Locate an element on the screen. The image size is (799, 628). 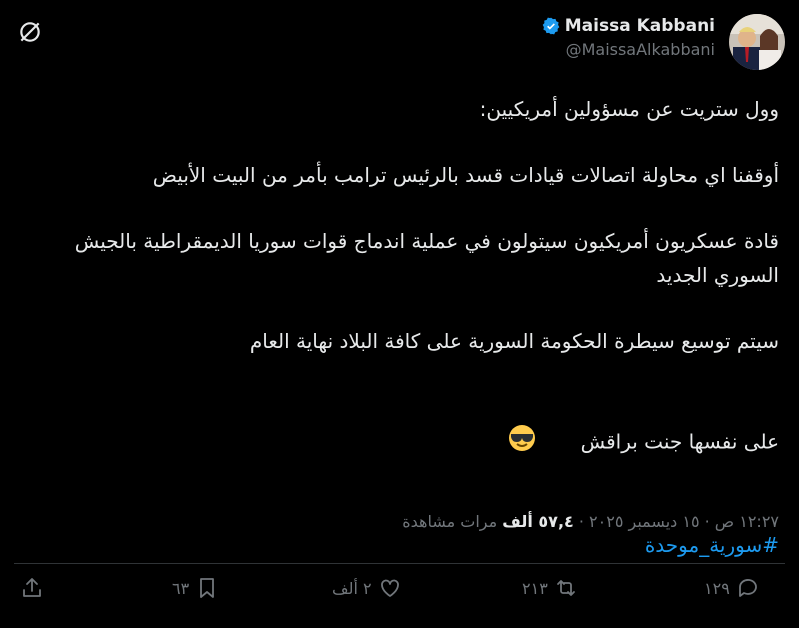
author-name: Maissa Kabbani is located at coordinates (640, 26).